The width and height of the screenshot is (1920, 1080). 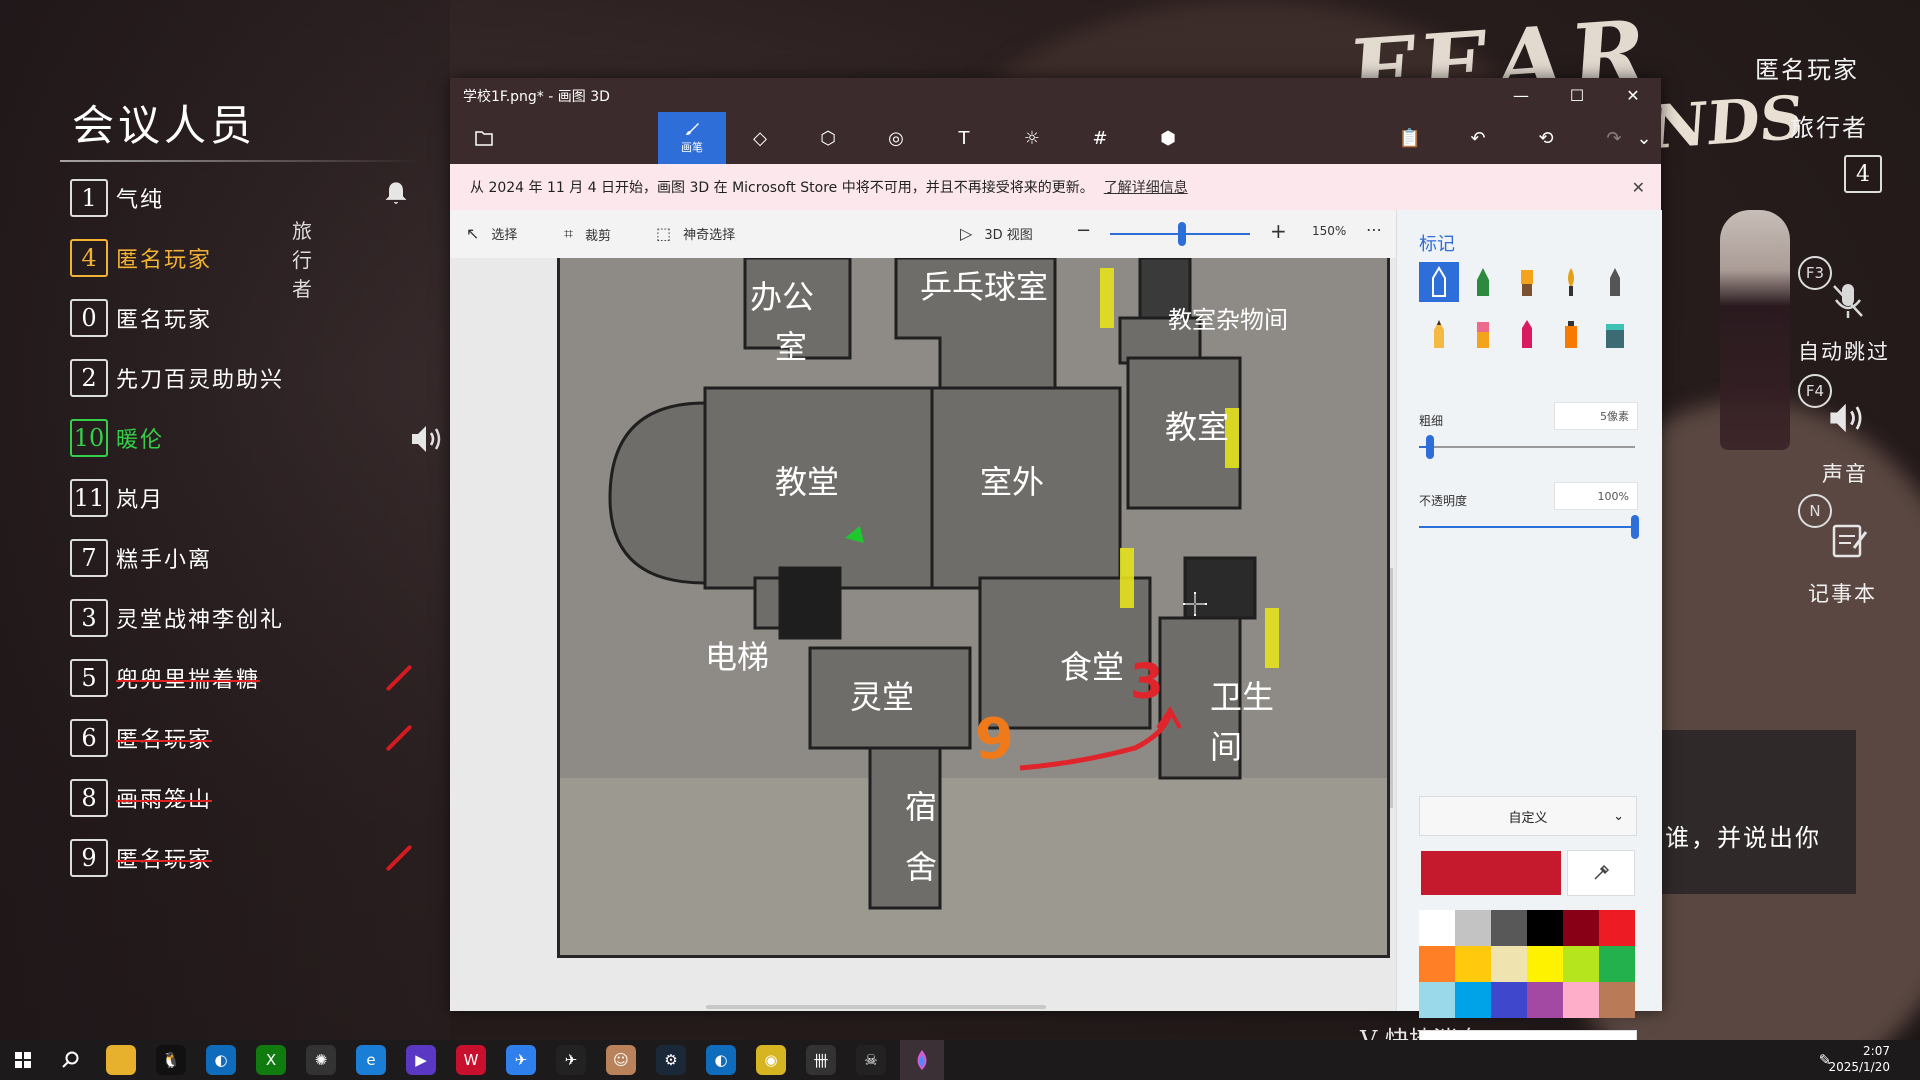 What do you see at coordinates (1083, 230) in the screenshot?
I see `zoom-out-button: −` at bounding box center [1083, 230].